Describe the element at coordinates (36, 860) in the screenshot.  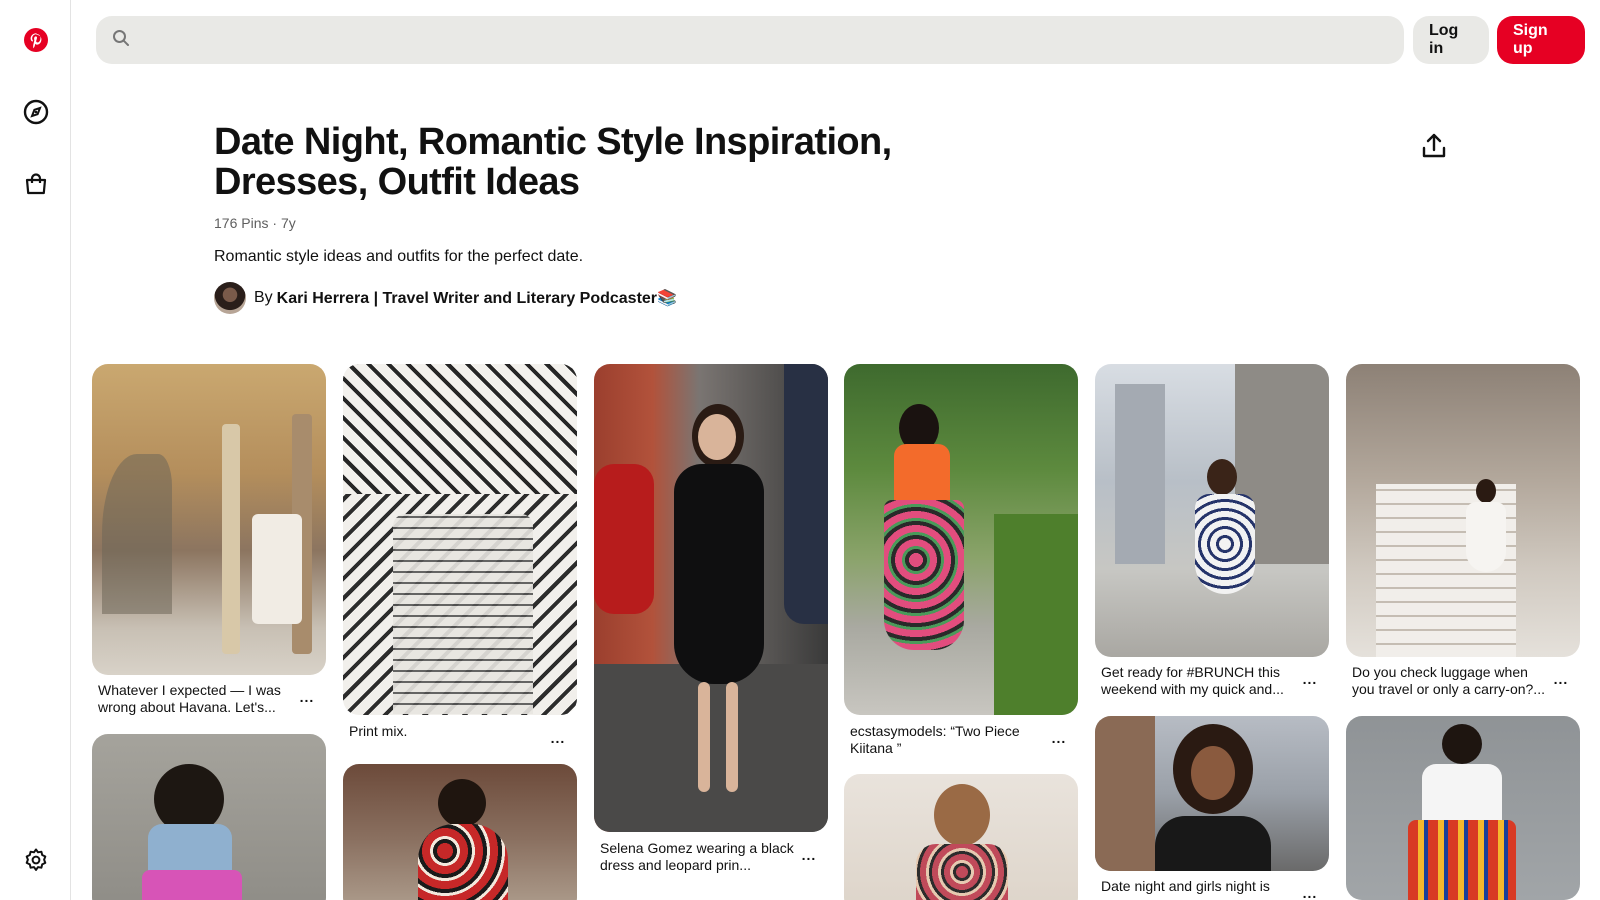
I see `settings-gear-icon` at that location.